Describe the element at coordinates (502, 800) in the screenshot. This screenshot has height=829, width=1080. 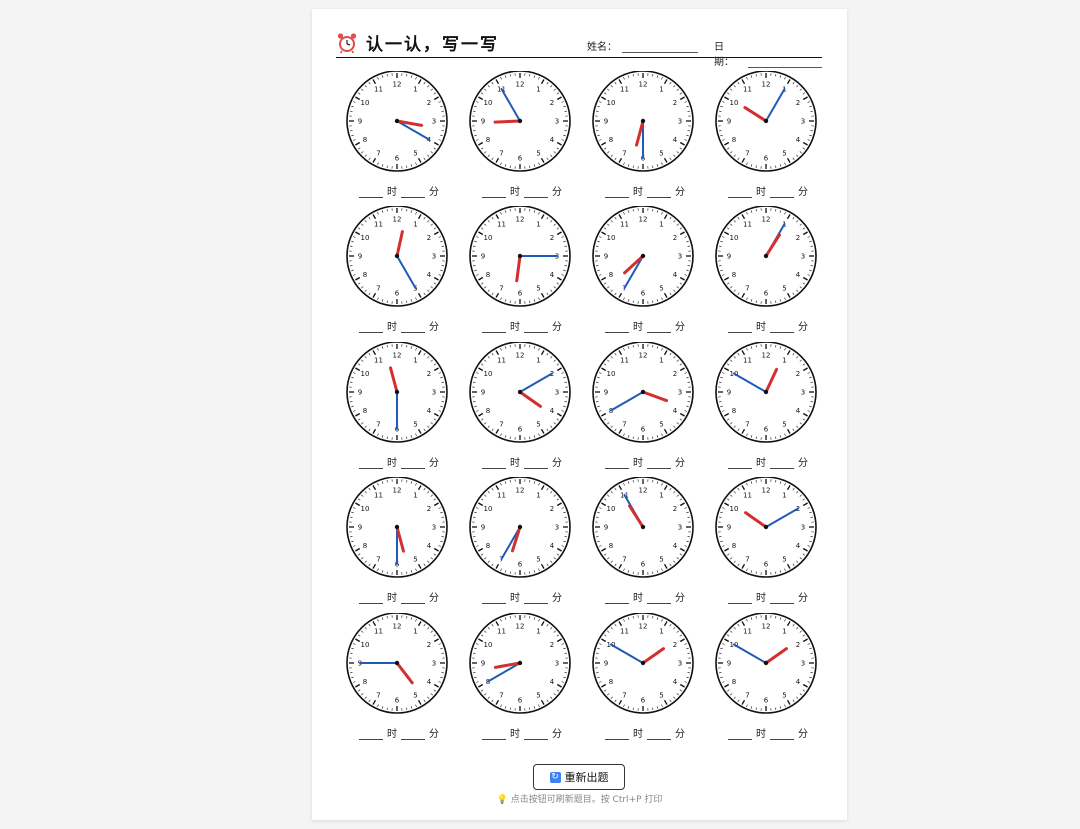
I see `lightbulb-icon: 💡` at that location.